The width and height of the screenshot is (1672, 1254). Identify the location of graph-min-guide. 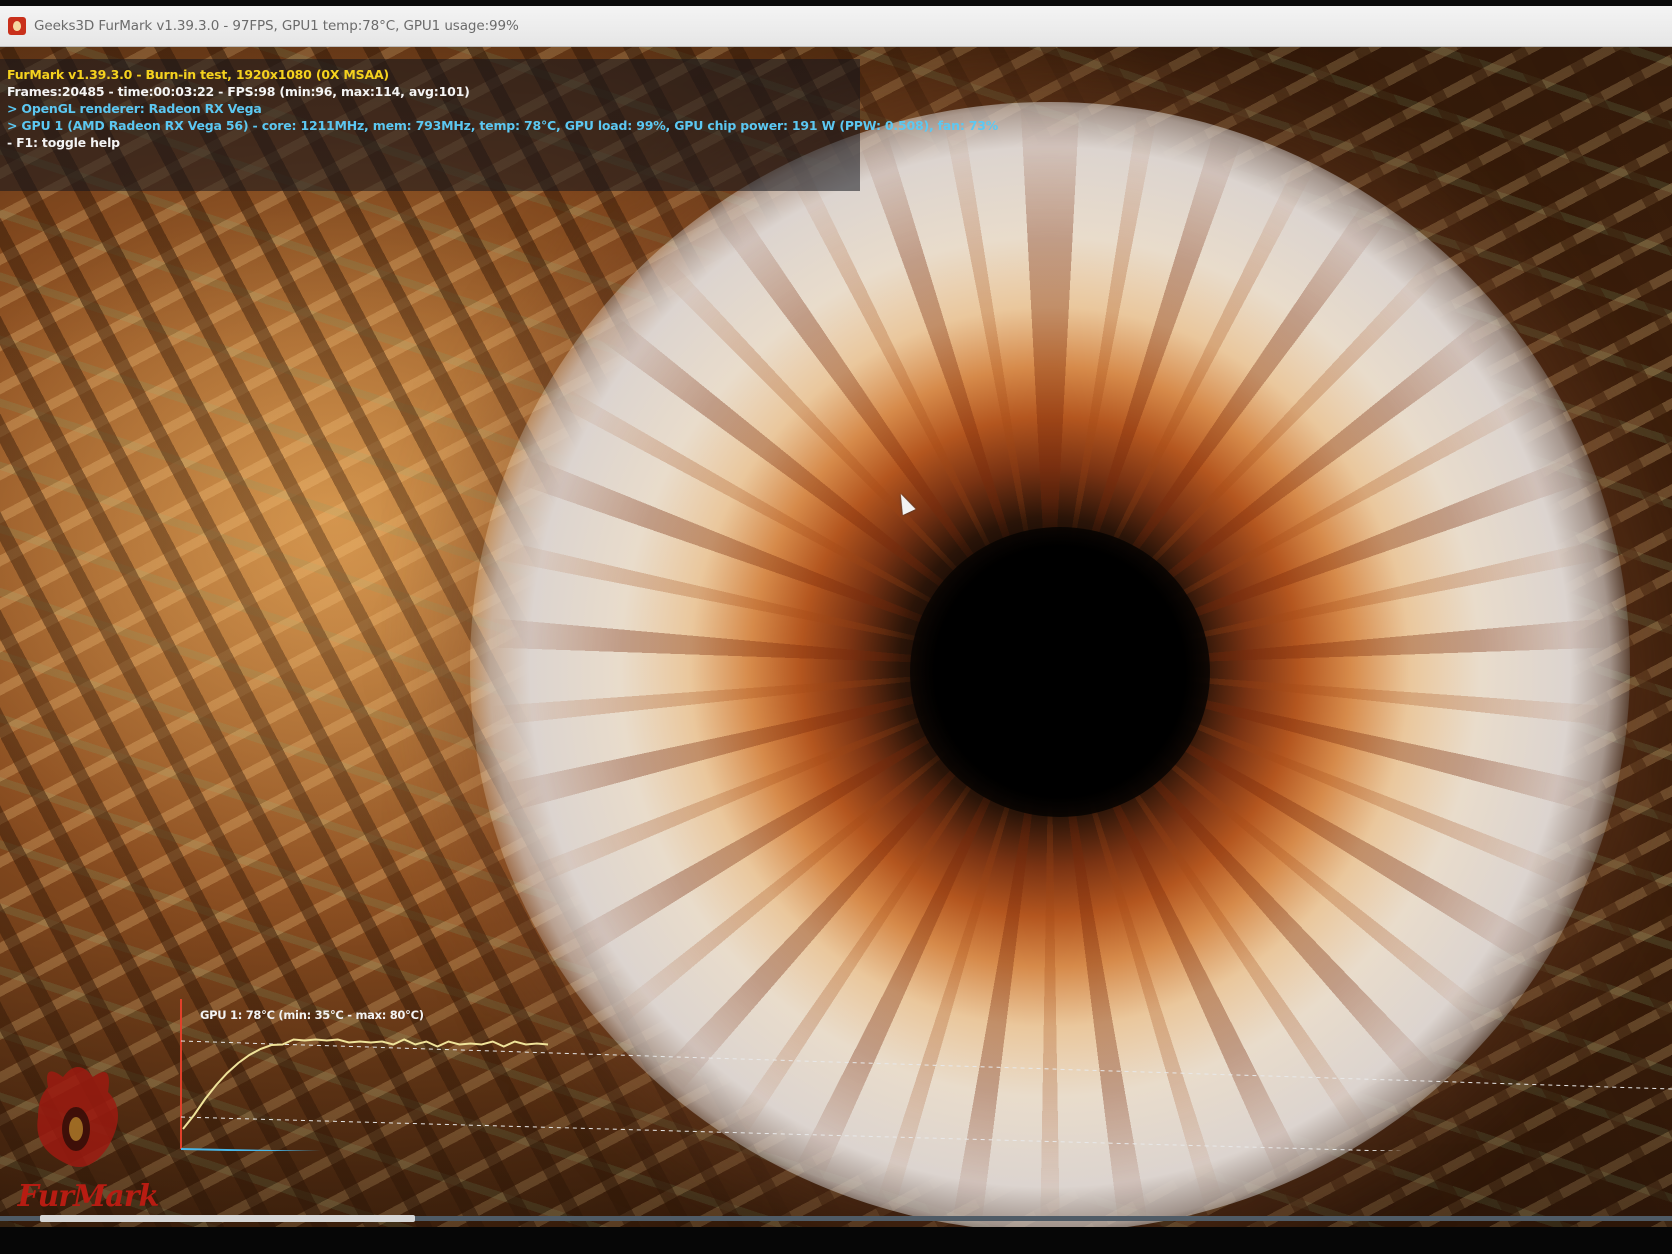
(793, 1133).